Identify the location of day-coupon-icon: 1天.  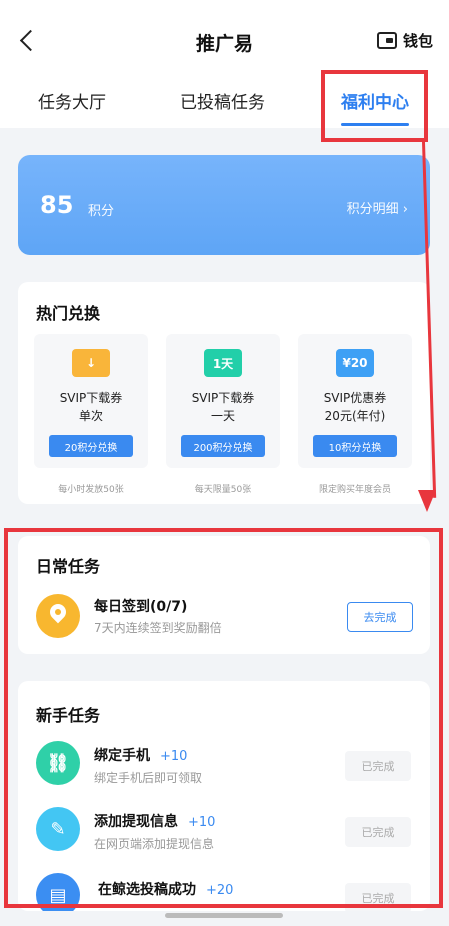
(223, 363).